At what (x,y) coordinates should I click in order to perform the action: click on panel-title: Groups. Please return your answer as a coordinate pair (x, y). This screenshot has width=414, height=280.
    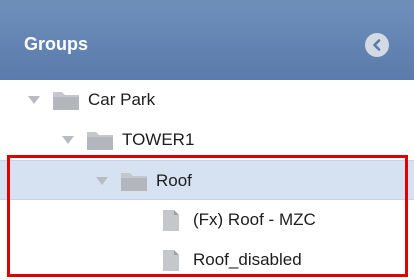
    Looking at the image, I should click on (56, 44).